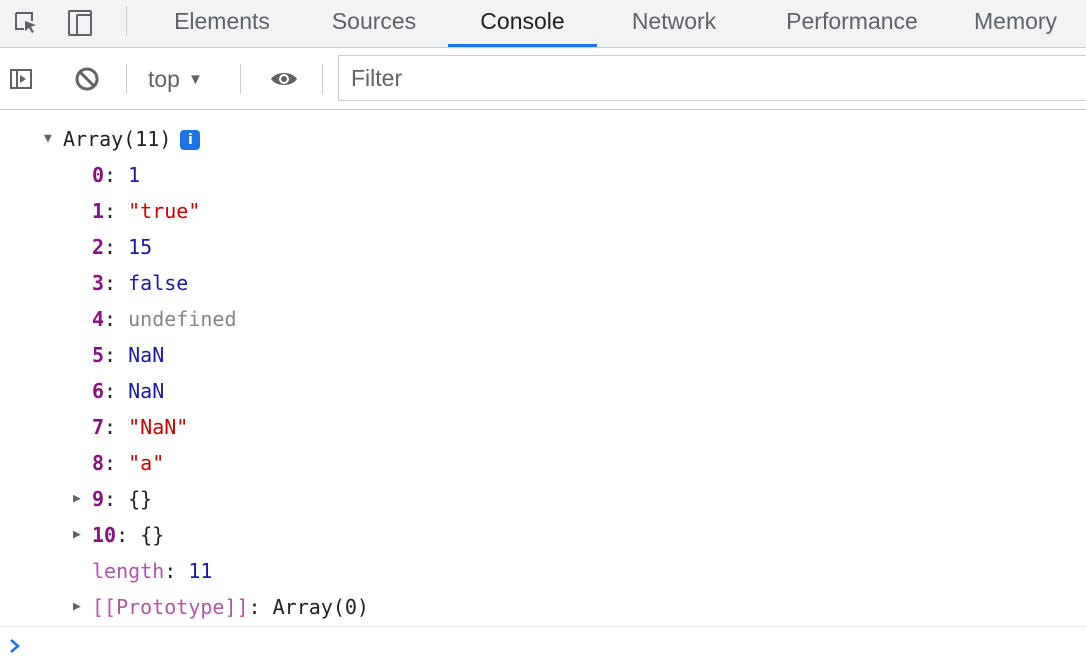 This screenshot has height=668, width=1086. Describe the element at coordinates (158, 283) in the screenshot. I see `item-value: false` at that location.